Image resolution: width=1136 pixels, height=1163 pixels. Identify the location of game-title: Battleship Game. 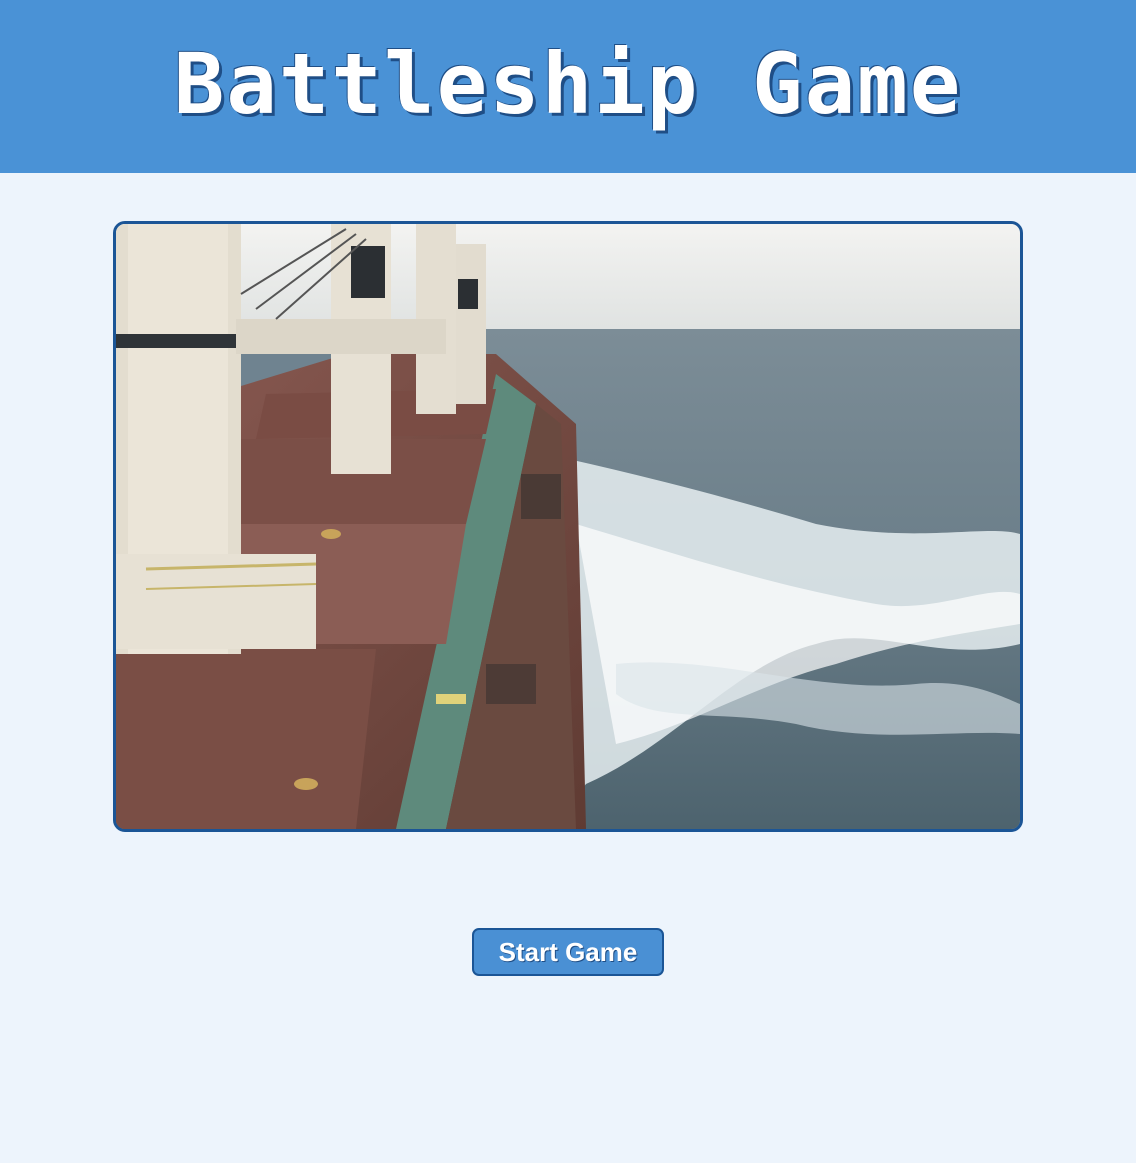
(568, 84).